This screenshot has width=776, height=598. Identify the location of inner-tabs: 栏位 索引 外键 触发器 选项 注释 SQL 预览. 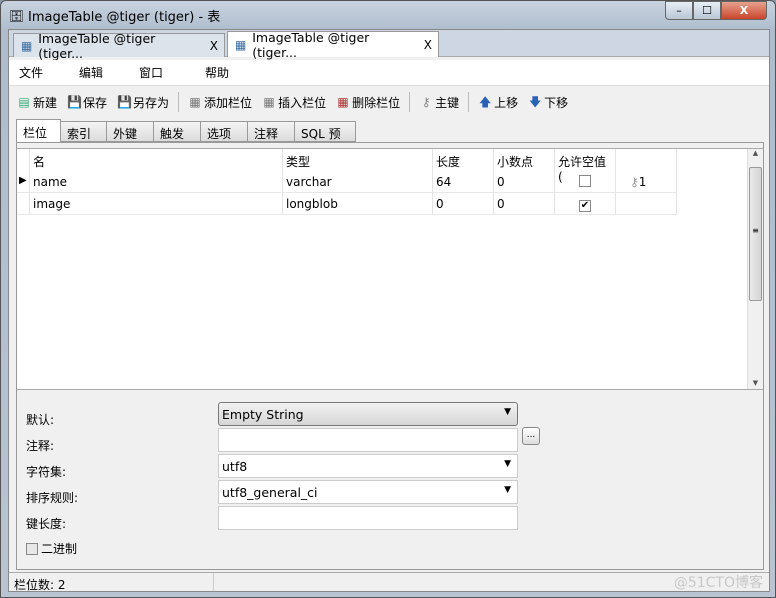
(186, 138).